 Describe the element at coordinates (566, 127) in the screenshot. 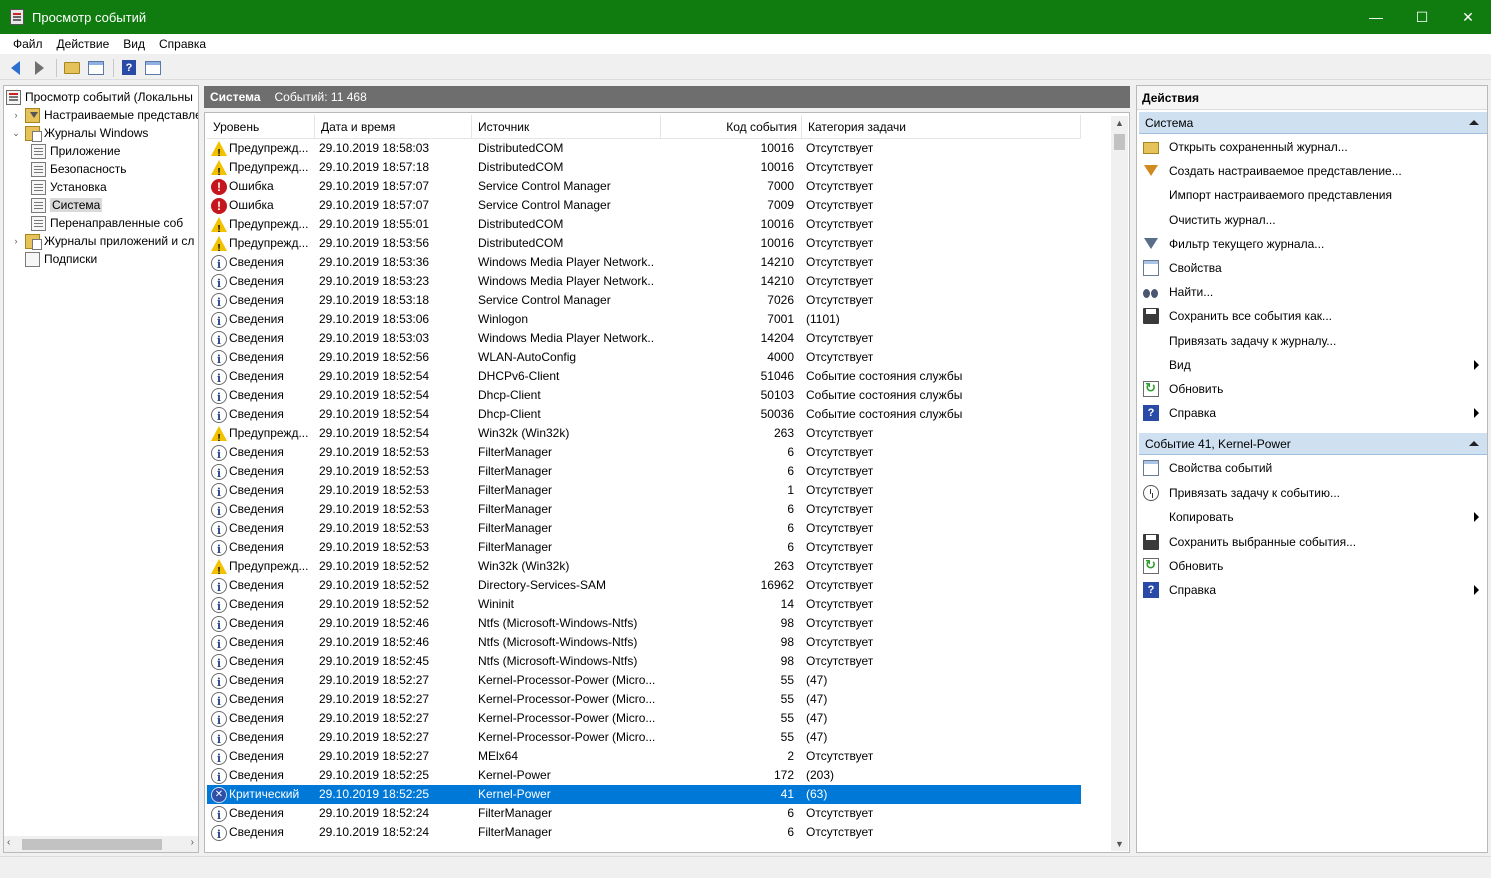

I see `column-header-source: Источник` at that location.